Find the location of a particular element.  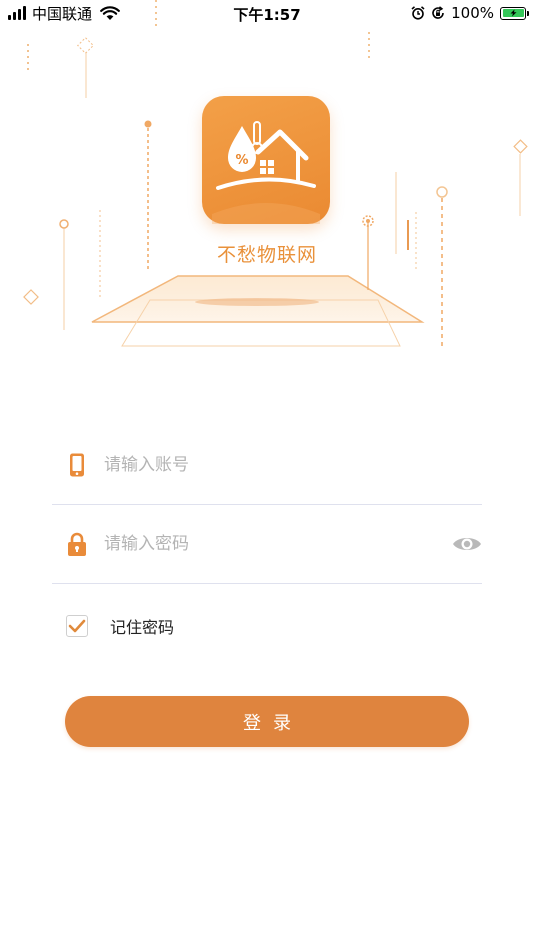

remember-password-checkbox is located at coordinates (77, 626).